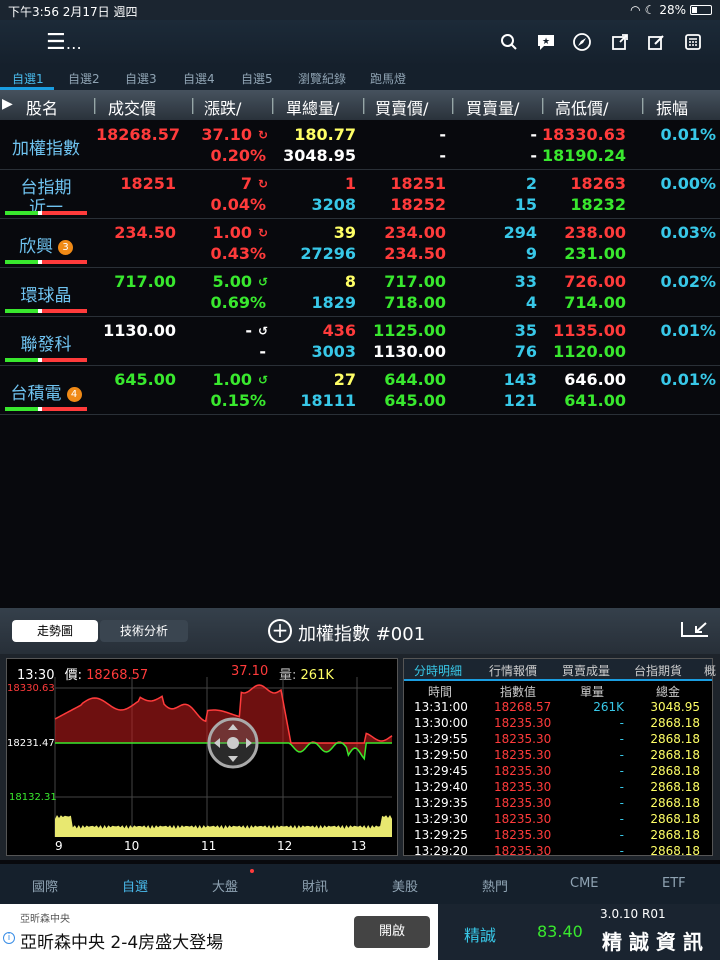  What do you see at coordinates (418, 204) in the screenshot?
I see `ask-price: 18252` at bounding box center [418, 204].